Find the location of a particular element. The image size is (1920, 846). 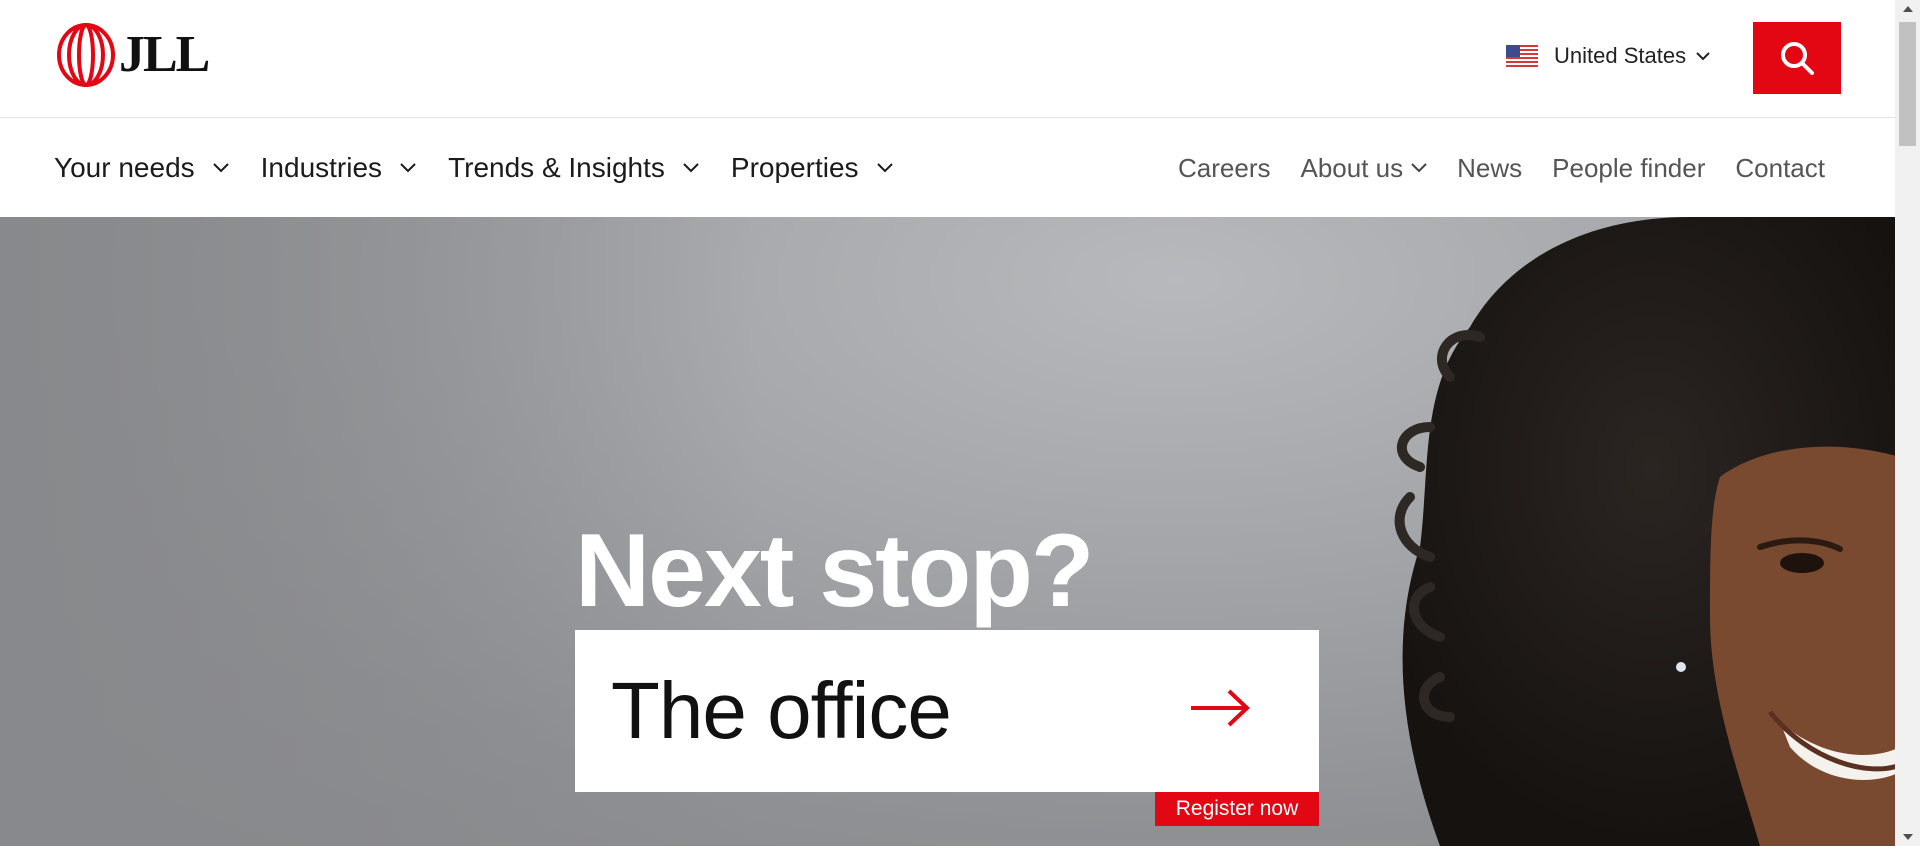

search-button is located at coordinates (1797, 58).